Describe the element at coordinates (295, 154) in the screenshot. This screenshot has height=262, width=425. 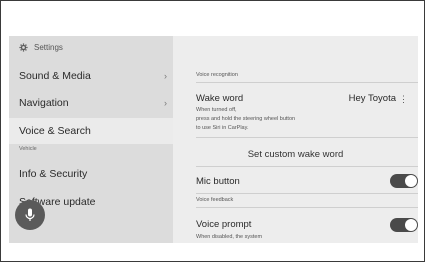
I see `set-custom-wake-word-button: Set custom wake word` at that location.